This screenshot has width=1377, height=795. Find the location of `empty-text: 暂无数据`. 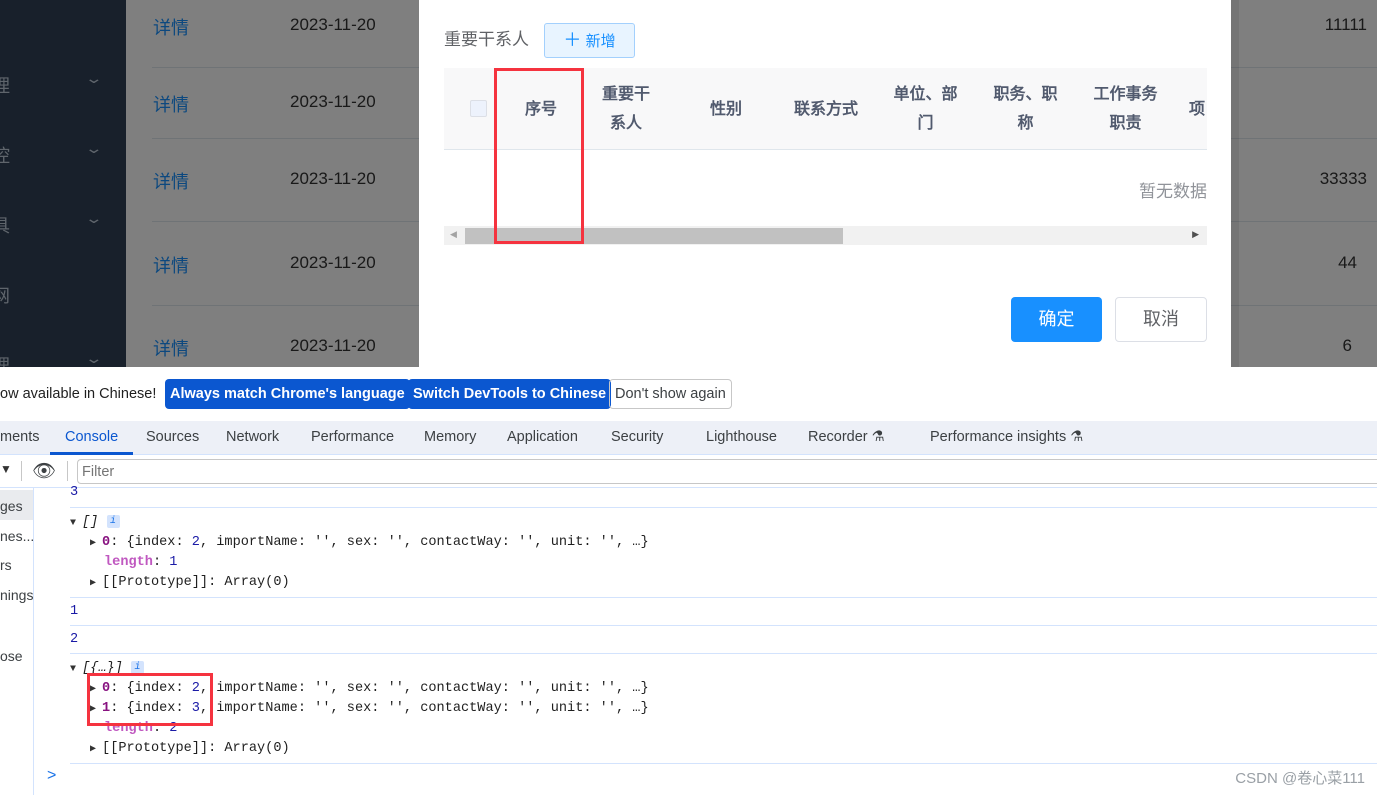

empty-text: 暂无数据 is located at coordinates (1173, 191).